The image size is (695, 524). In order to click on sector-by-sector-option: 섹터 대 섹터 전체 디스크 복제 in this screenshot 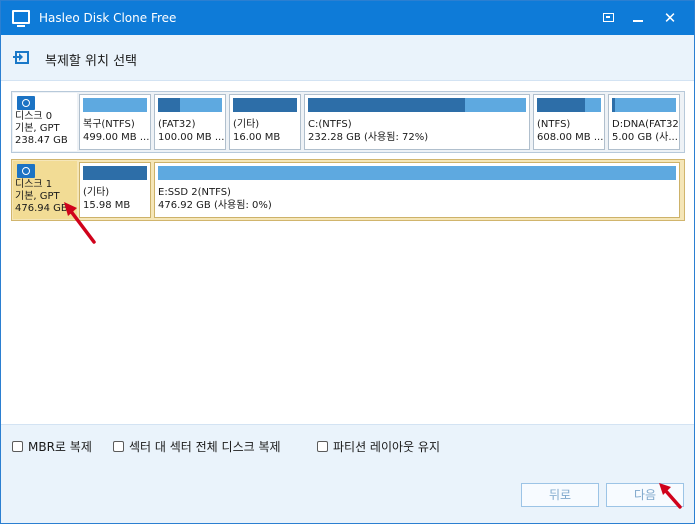, I will do `click(197, 446)`.